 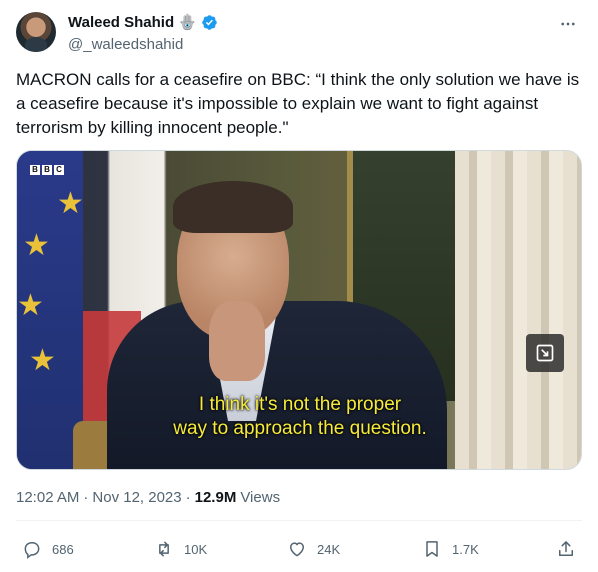 I want to click on user-handle: @_waleedshahid, so click(x=125, y=44).